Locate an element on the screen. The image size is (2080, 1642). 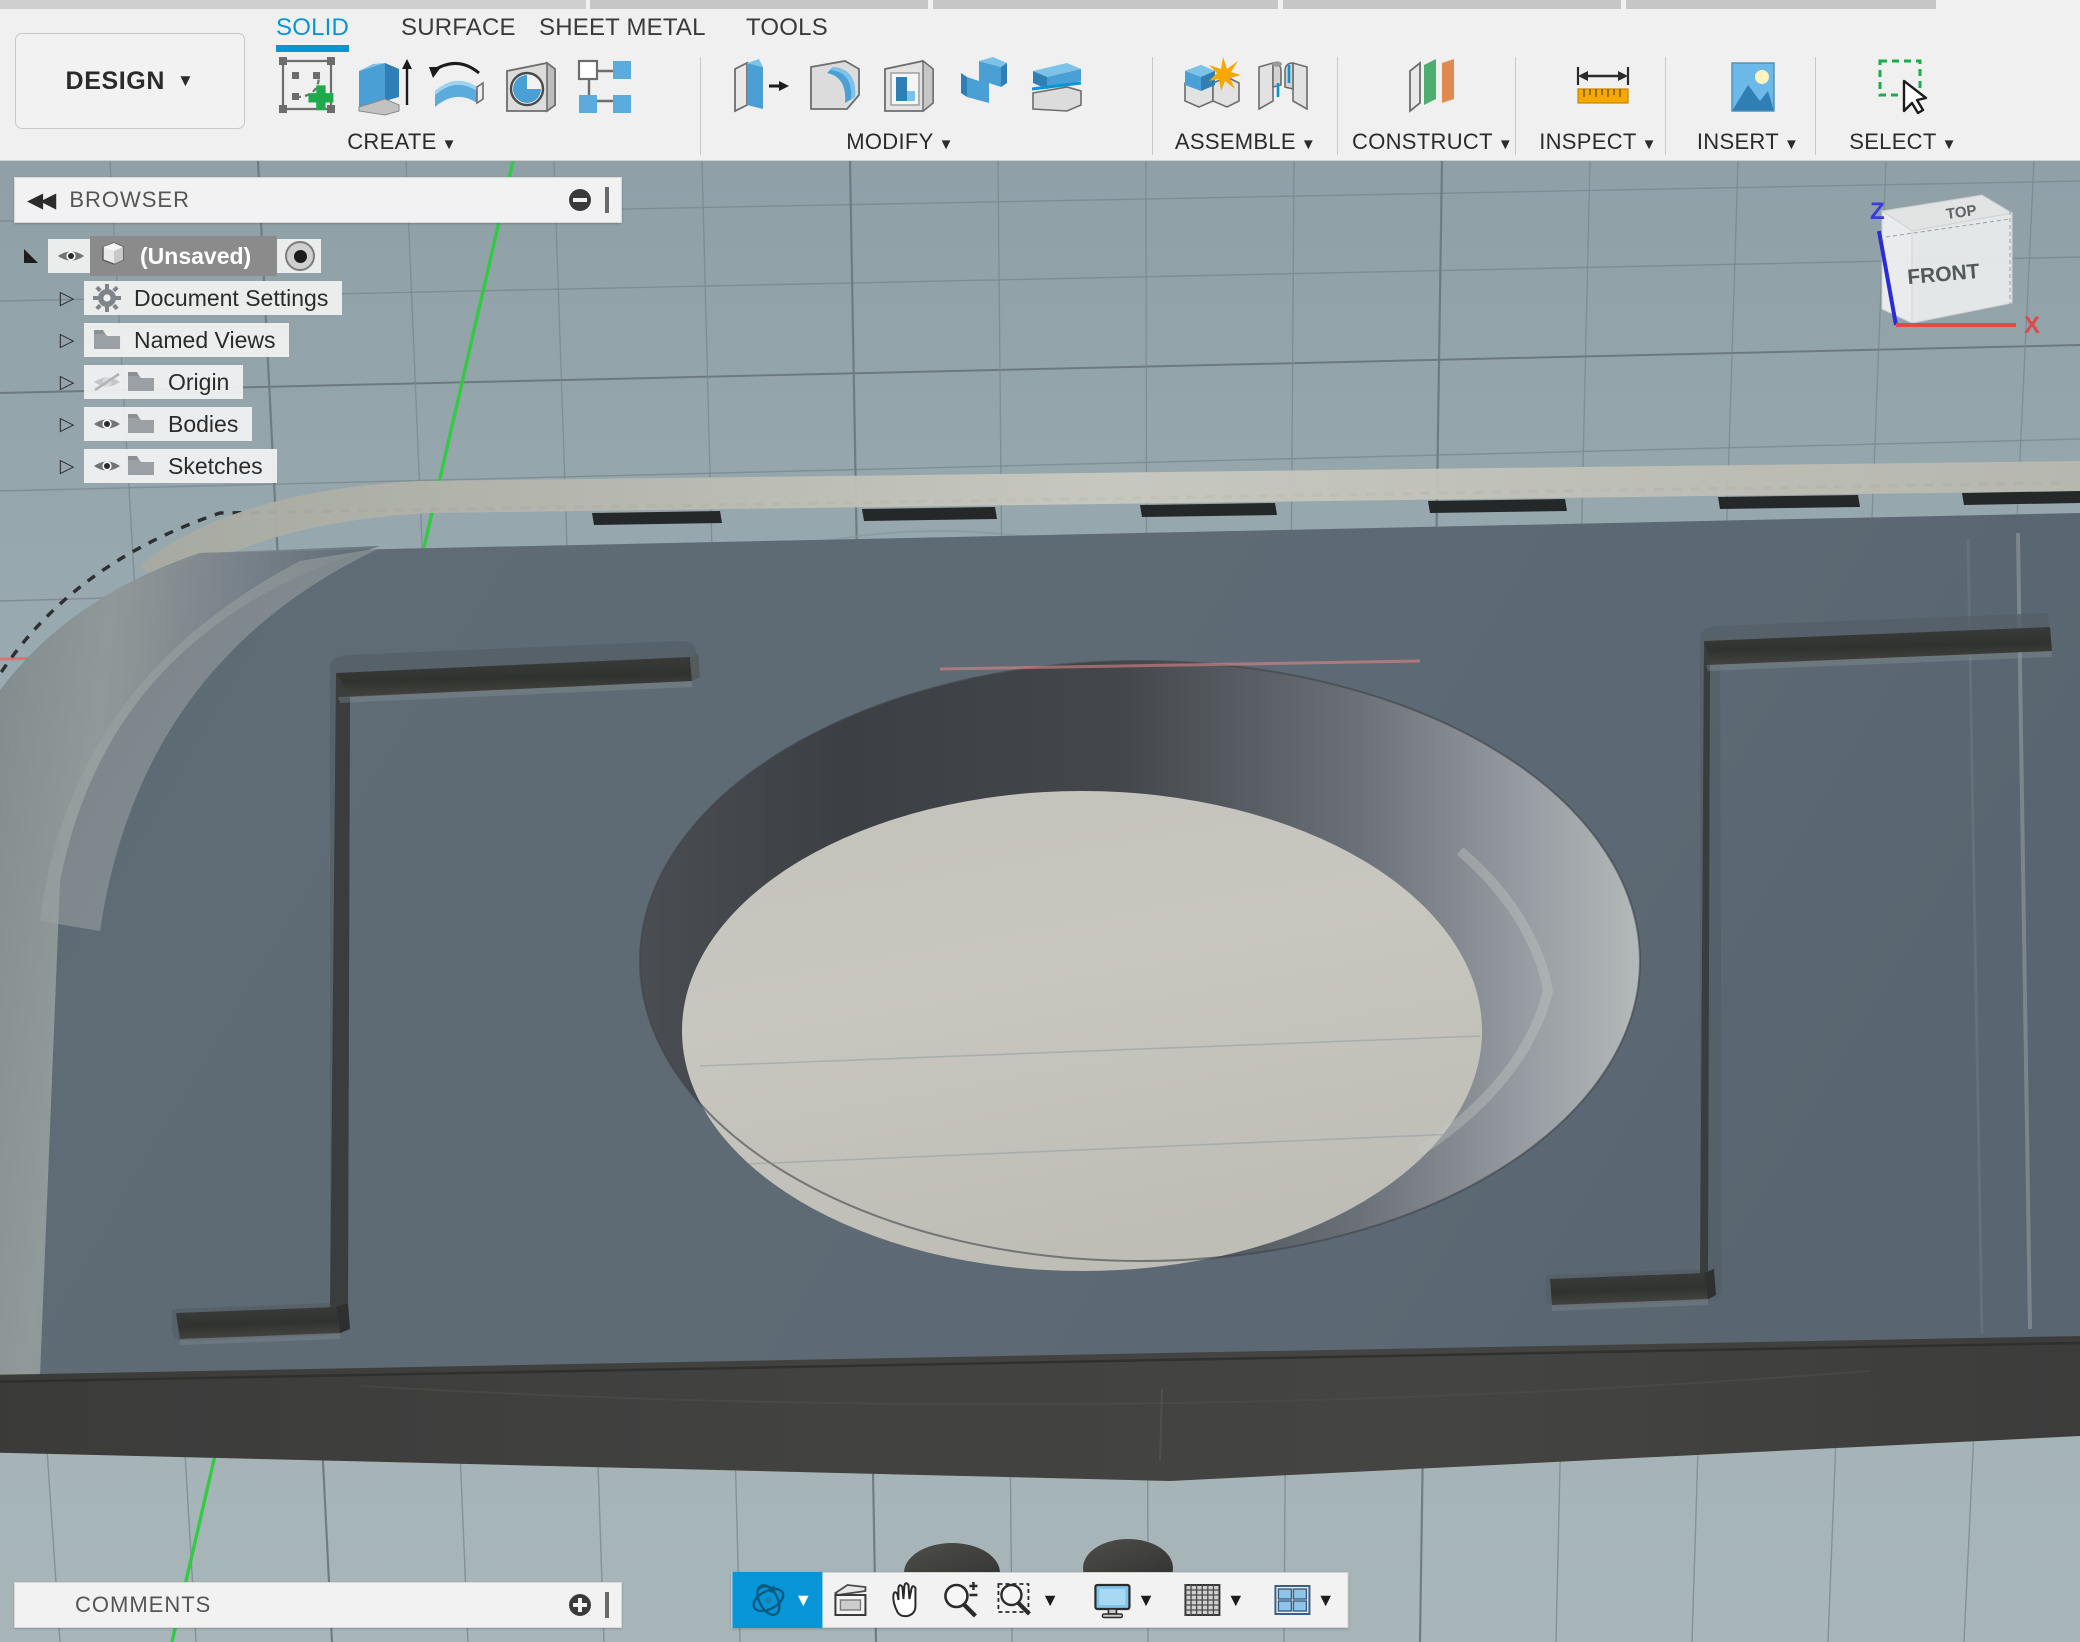
browser-item-origin: ▷ Origin is located at coordinates (318, 382).